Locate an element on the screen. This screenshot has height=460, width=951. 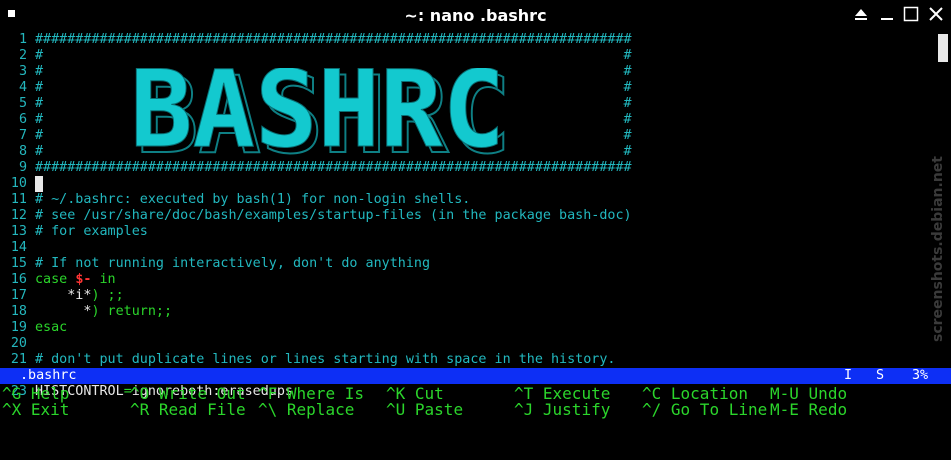
line-code: case $- in is located at coordinates (75, 280).